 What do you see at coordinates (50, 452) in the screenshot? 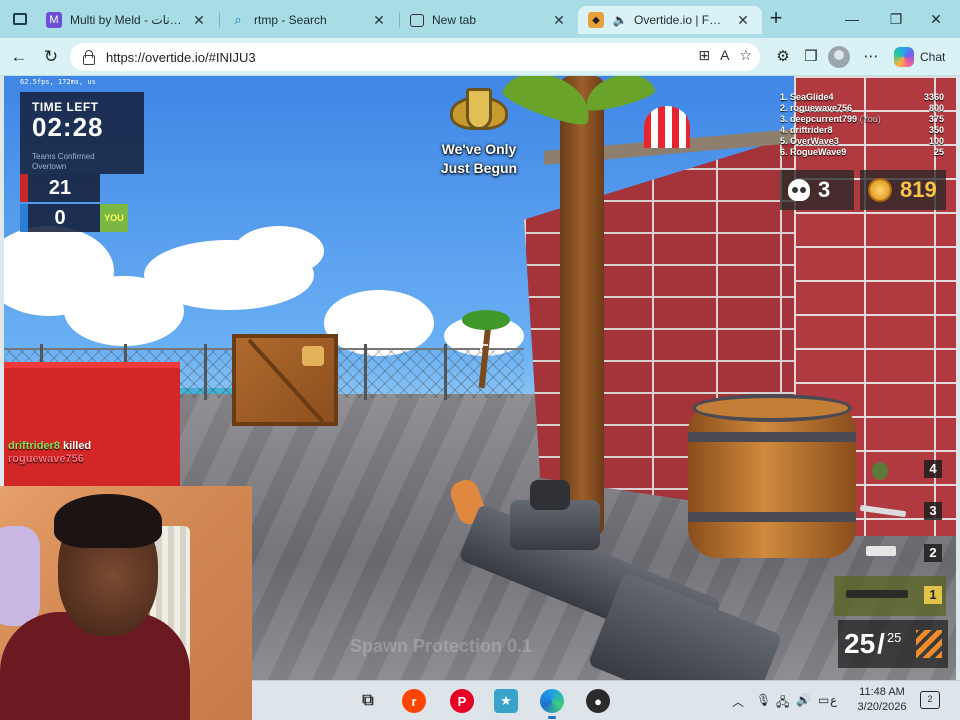
I see `kill-feed: driftrider8 killed roguewave756` at bounding box center [50, 452].